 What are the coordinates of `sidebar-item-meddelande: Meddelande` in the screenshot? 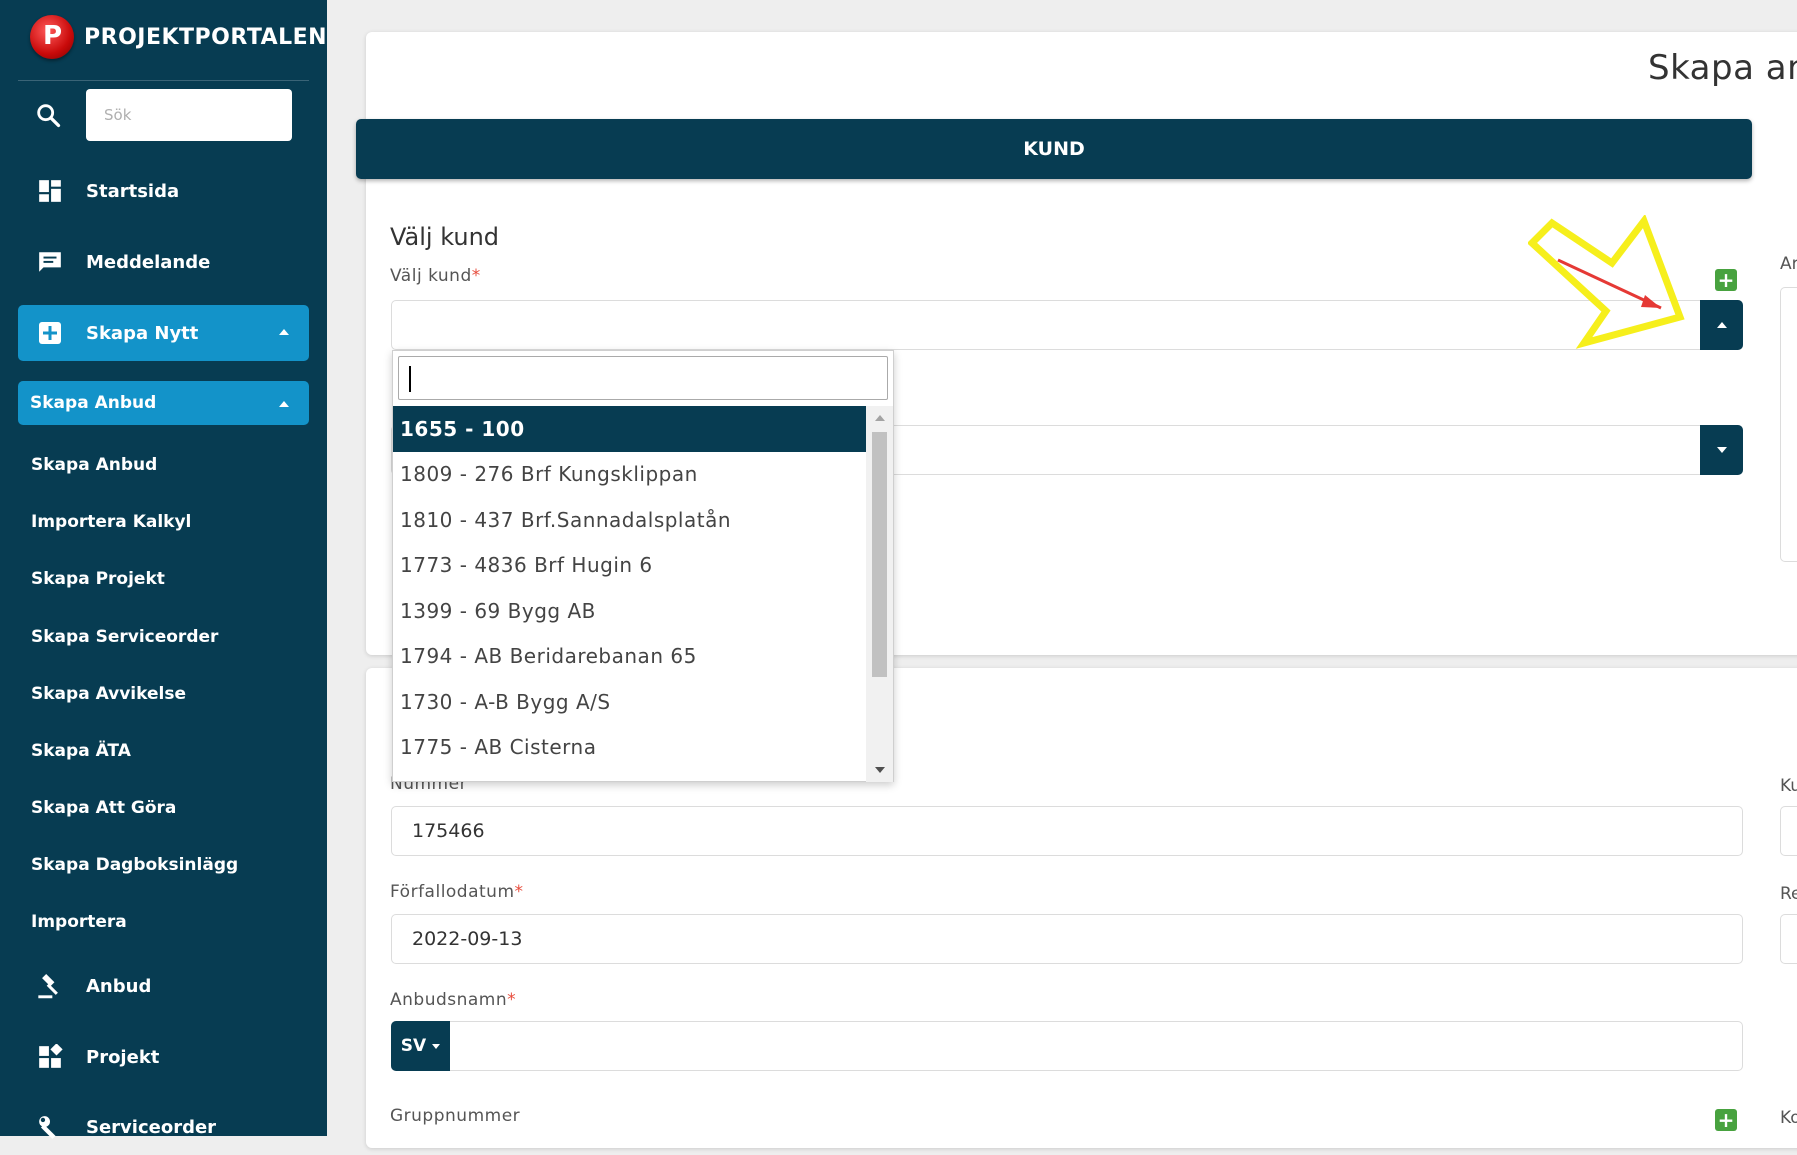 It's located at (163, 262).